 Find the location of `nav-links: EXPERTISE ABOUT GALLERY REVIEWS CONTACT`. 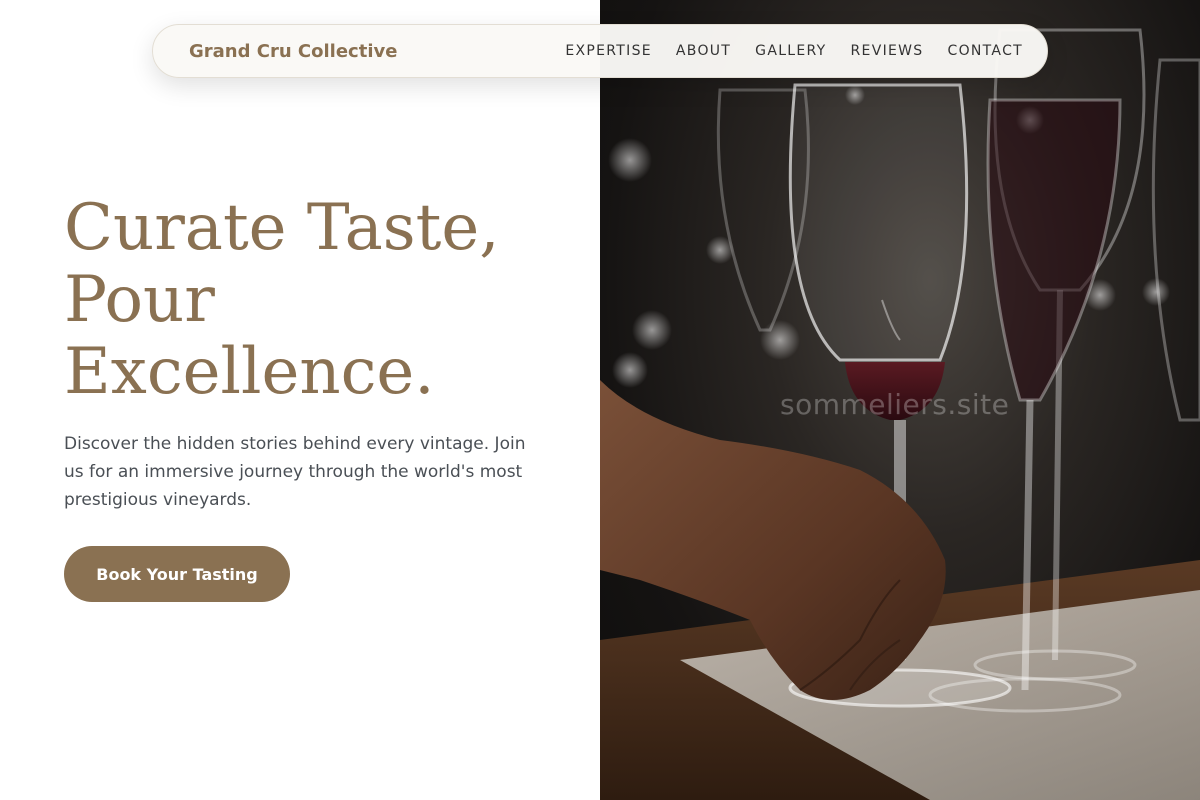

nav-links: EXPERTISE ABOUT GALLERY REVIEWS CONTACT is located at coordinates (794, 51).